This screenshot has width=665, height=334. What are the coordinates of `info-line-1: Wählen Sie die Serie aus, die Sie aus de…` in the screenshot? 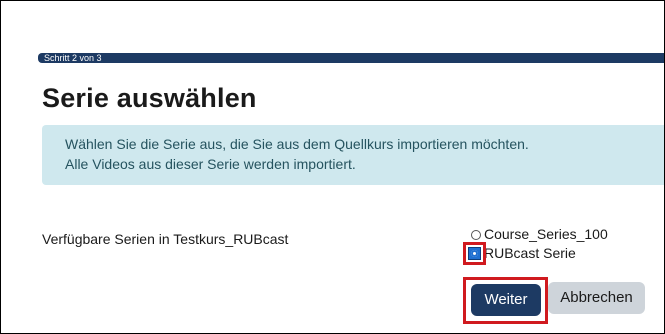 It's located at (297, 144).